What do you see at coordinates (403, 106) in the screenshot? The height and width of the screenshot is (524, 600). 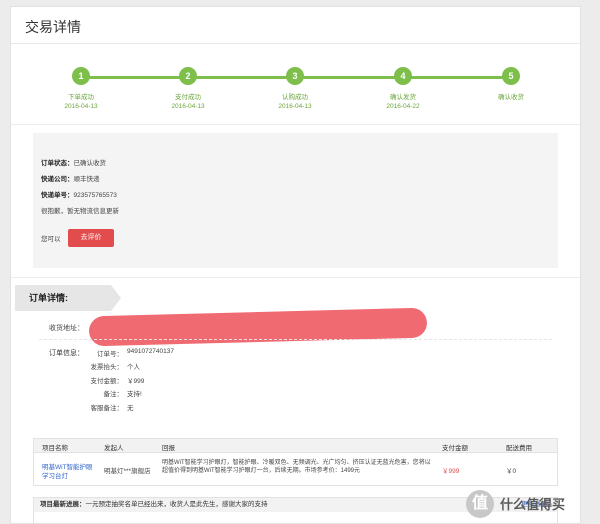 I see `step-date: 2016-04-22` at bounding box center [403, 106].